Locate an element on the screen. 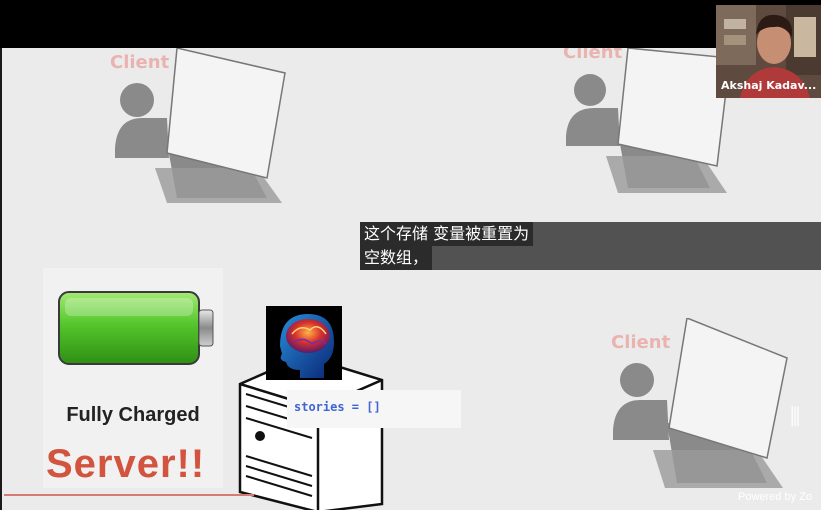  brain-icon is located at coordinates (304, 343).